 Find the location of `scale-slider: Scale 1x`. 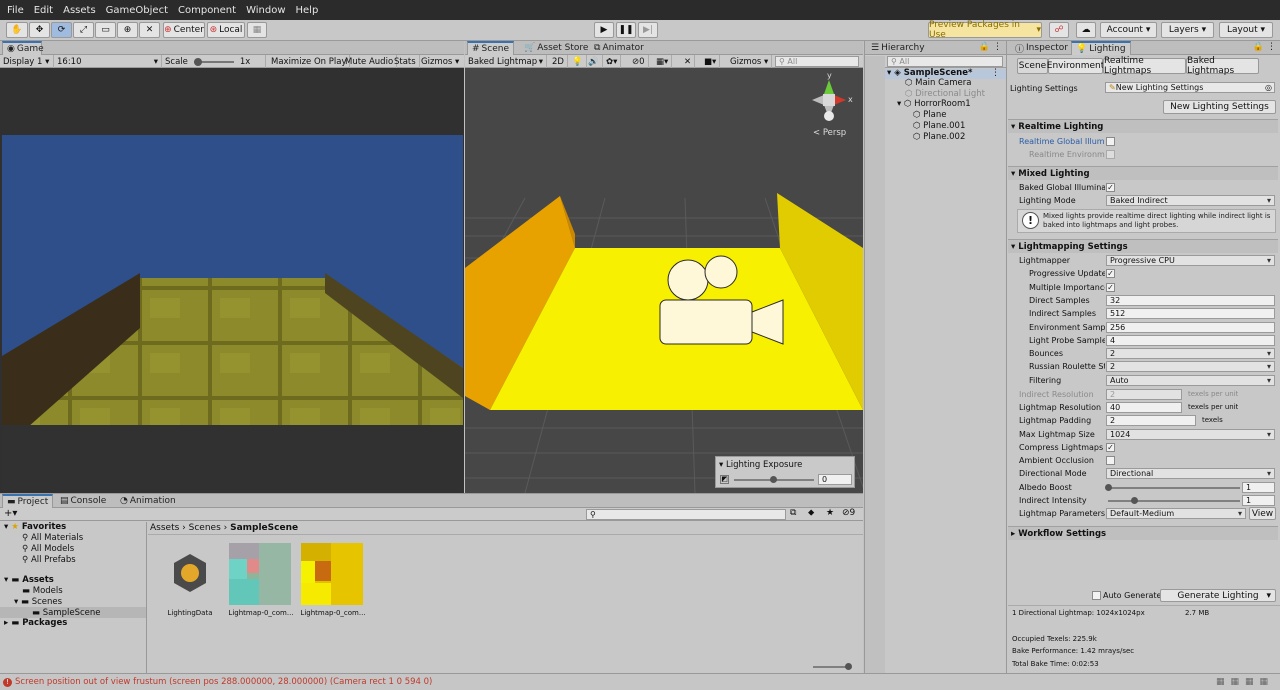

scale-slider: Scale 1x is located at coordinates (214, 61).